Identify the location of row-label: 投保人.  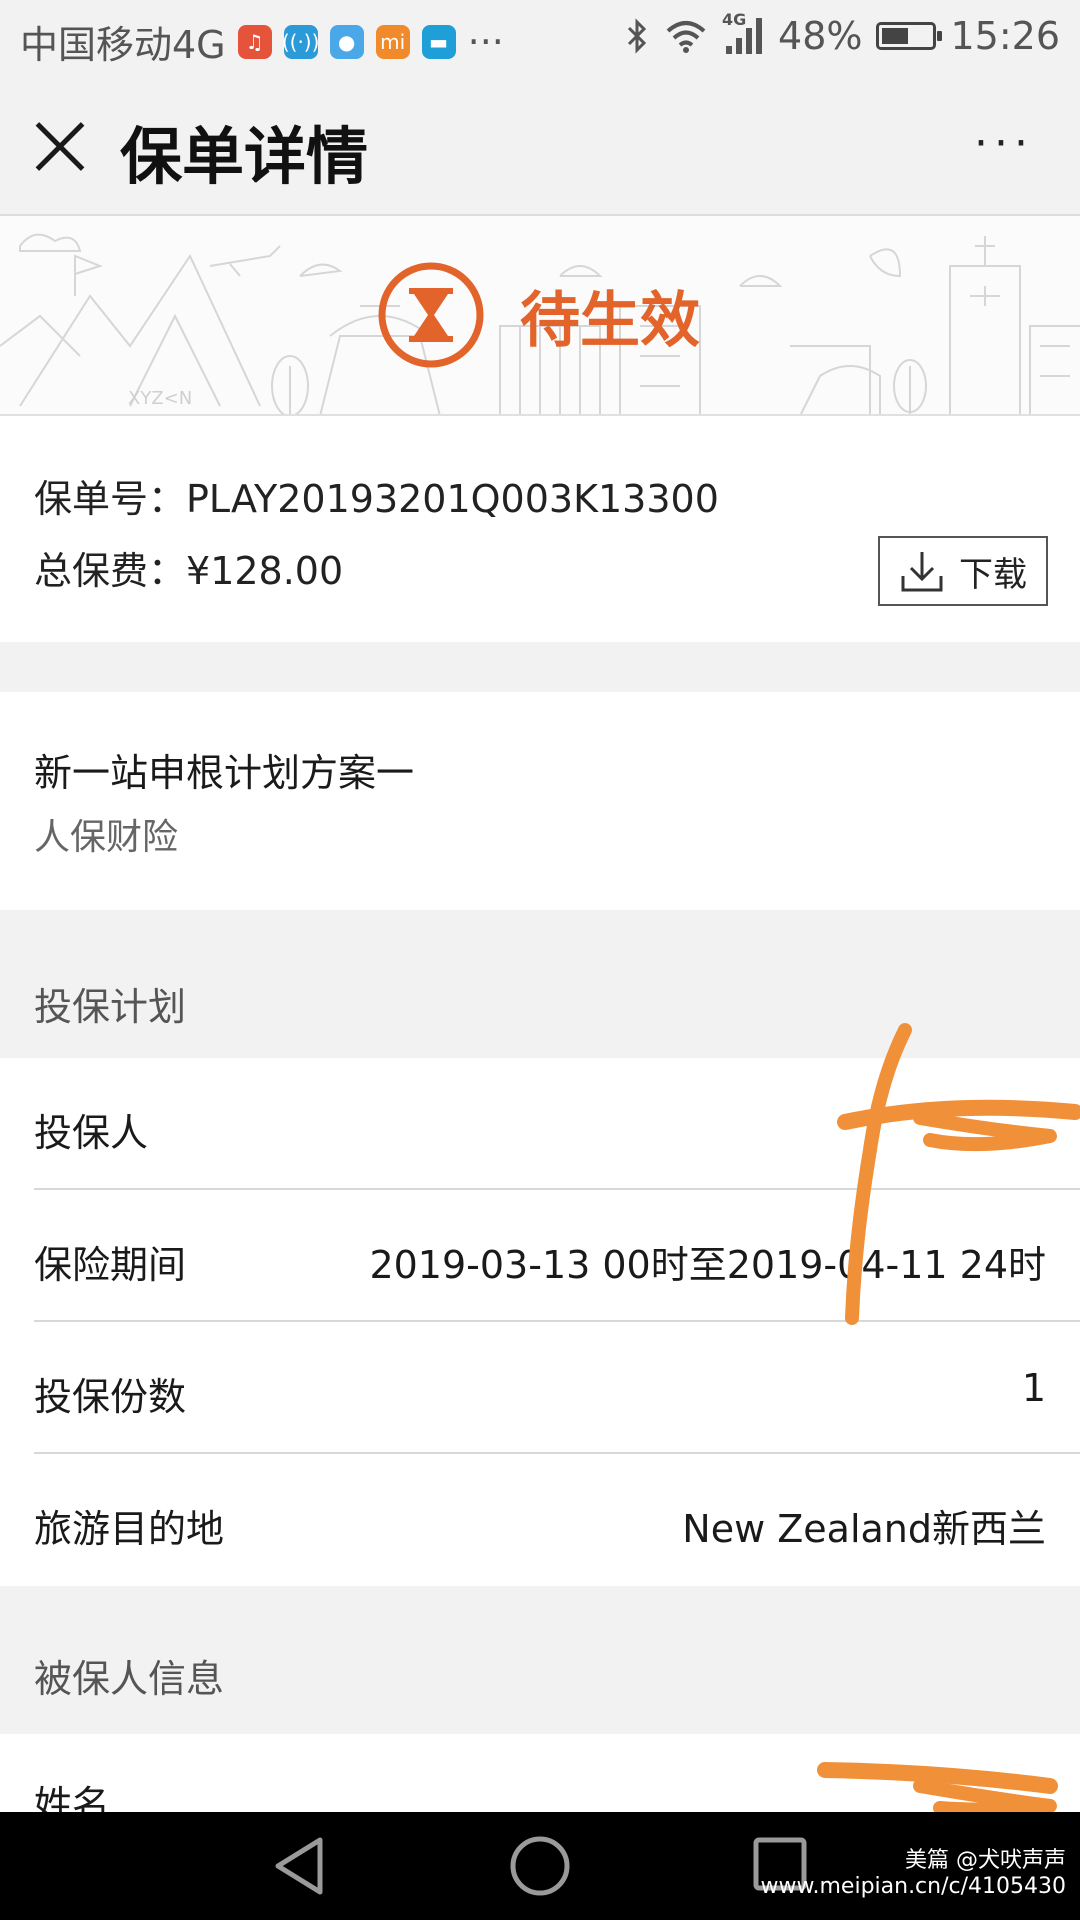
(91, 1133).